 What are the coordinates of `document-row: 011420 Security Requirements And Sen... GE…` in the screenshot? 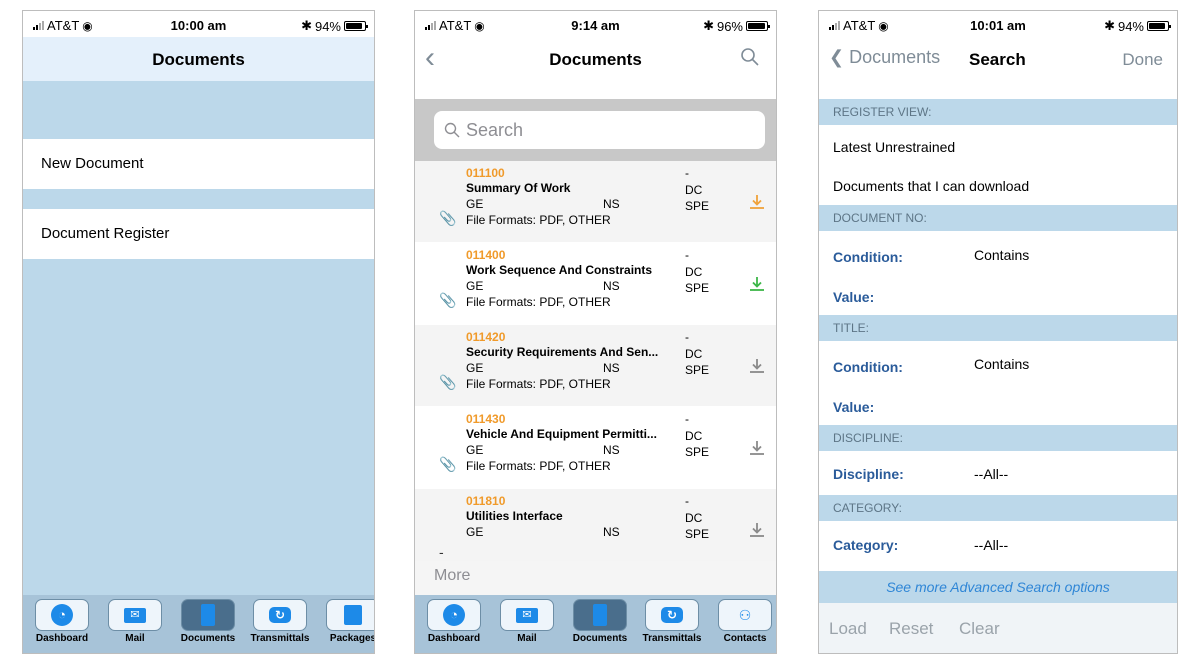 It's located at (595, 365).